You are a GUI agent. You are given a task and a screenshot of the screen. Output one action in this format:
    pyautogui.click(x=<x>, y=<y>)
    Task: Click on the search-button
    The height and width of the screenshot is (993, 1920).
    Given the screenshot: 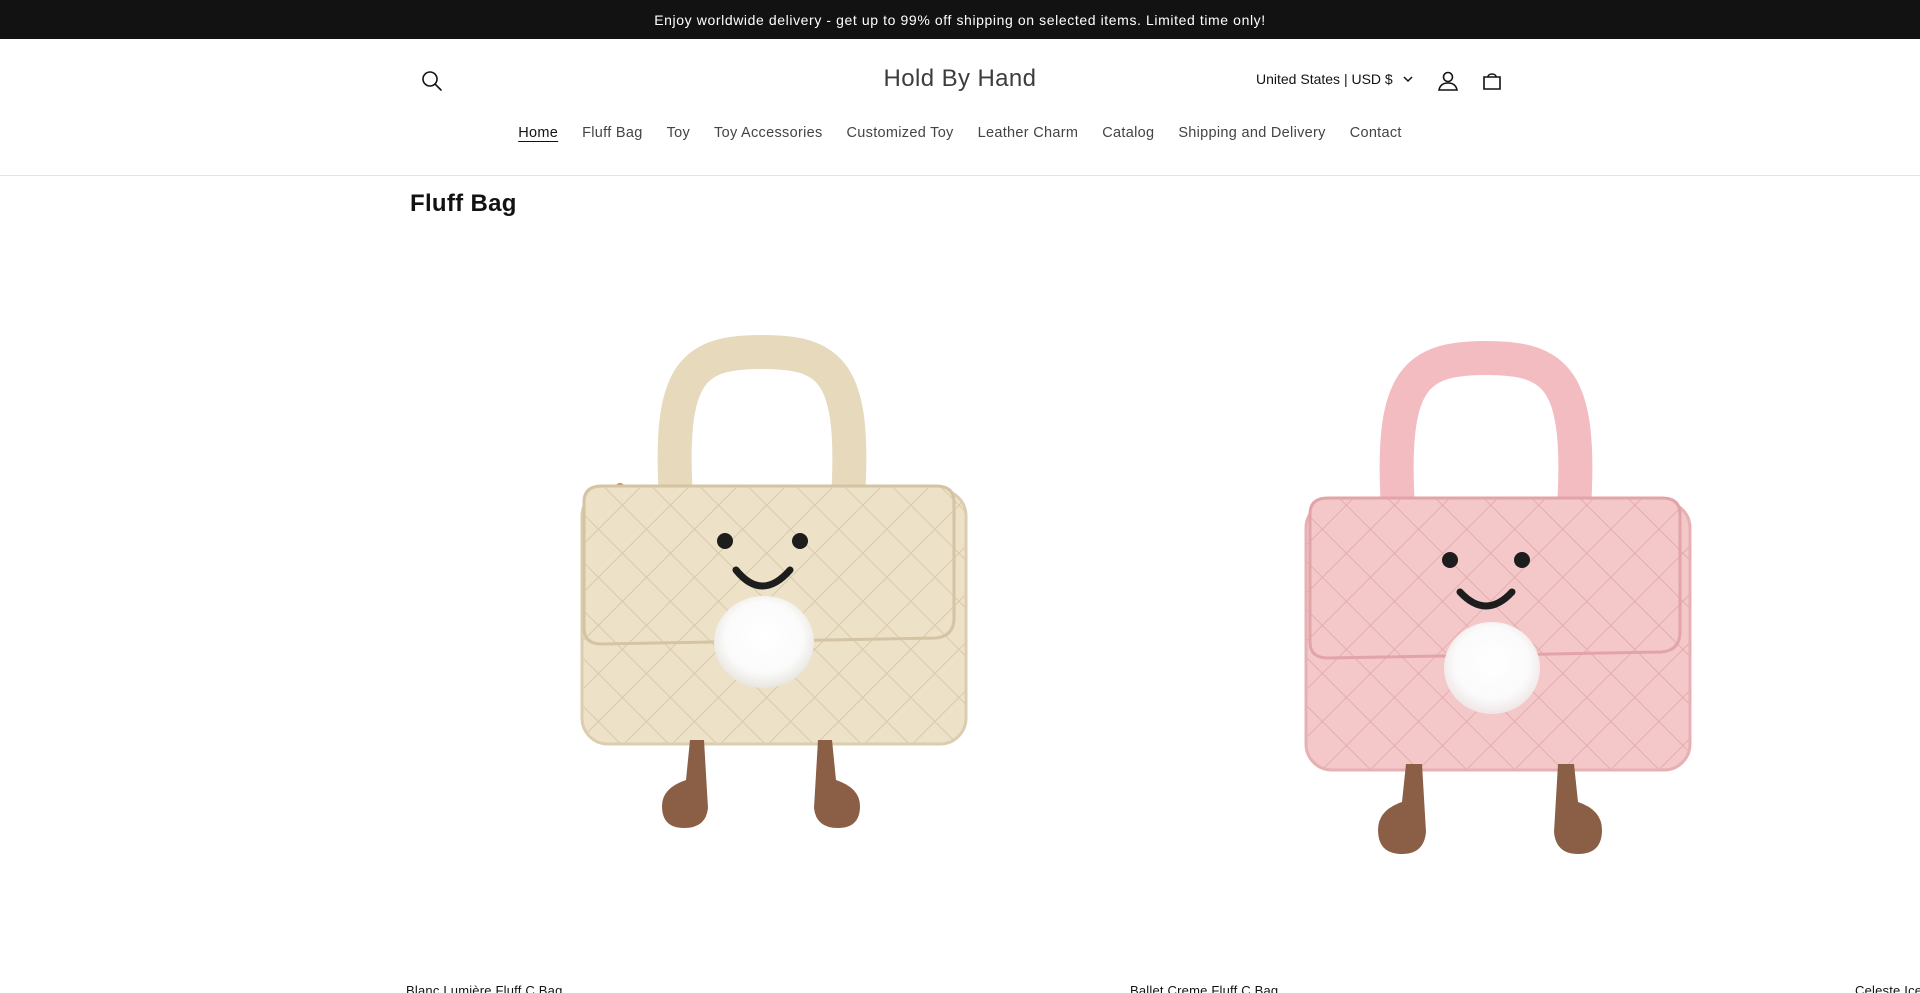 What is the action you would take?
    pyautogui.click(x=432, y=81)
    